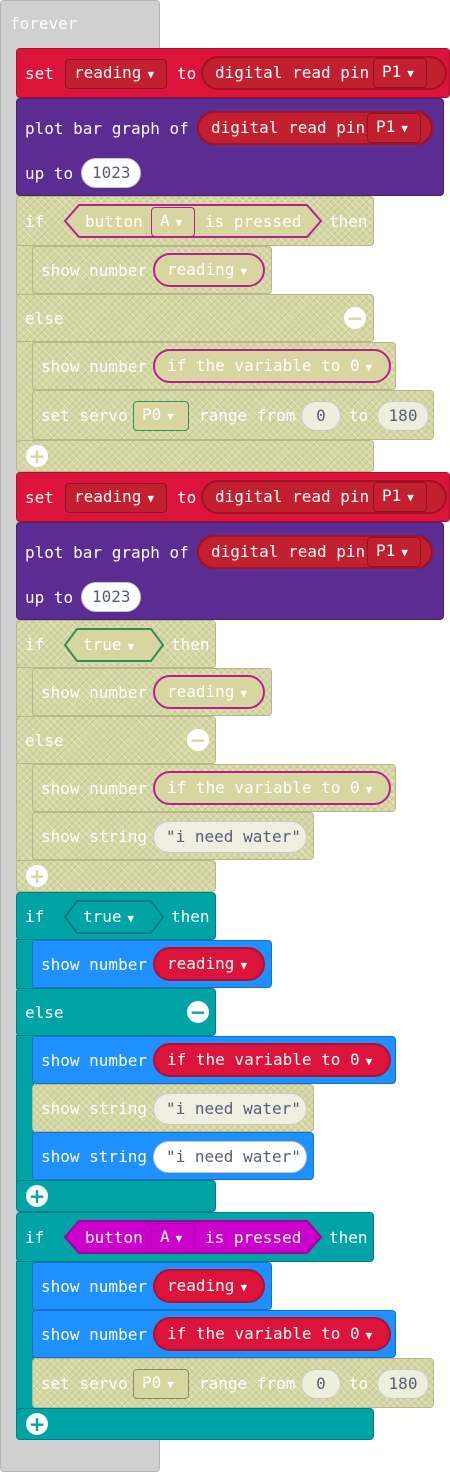 This screenshot has width=450, height=1472. Describe the element at coordinates (114, 221) in the screenshot. I see `button-label: button` at that location.